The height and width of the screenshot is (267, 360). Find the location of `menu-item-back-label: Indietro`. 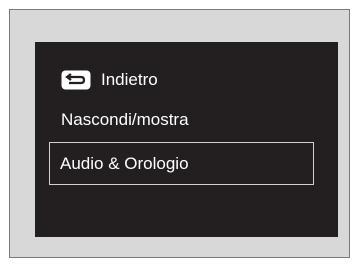

menu-item-back-label: Indietro is located at coordinates (129, 79).